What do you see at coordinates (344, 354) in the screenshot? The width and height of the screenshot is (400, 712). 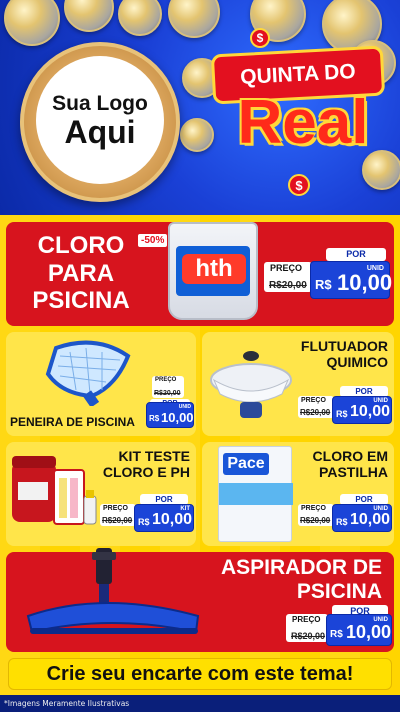 I see `product-title: FLUTUADOR QUIMICO` at bounding box center [344, 354].